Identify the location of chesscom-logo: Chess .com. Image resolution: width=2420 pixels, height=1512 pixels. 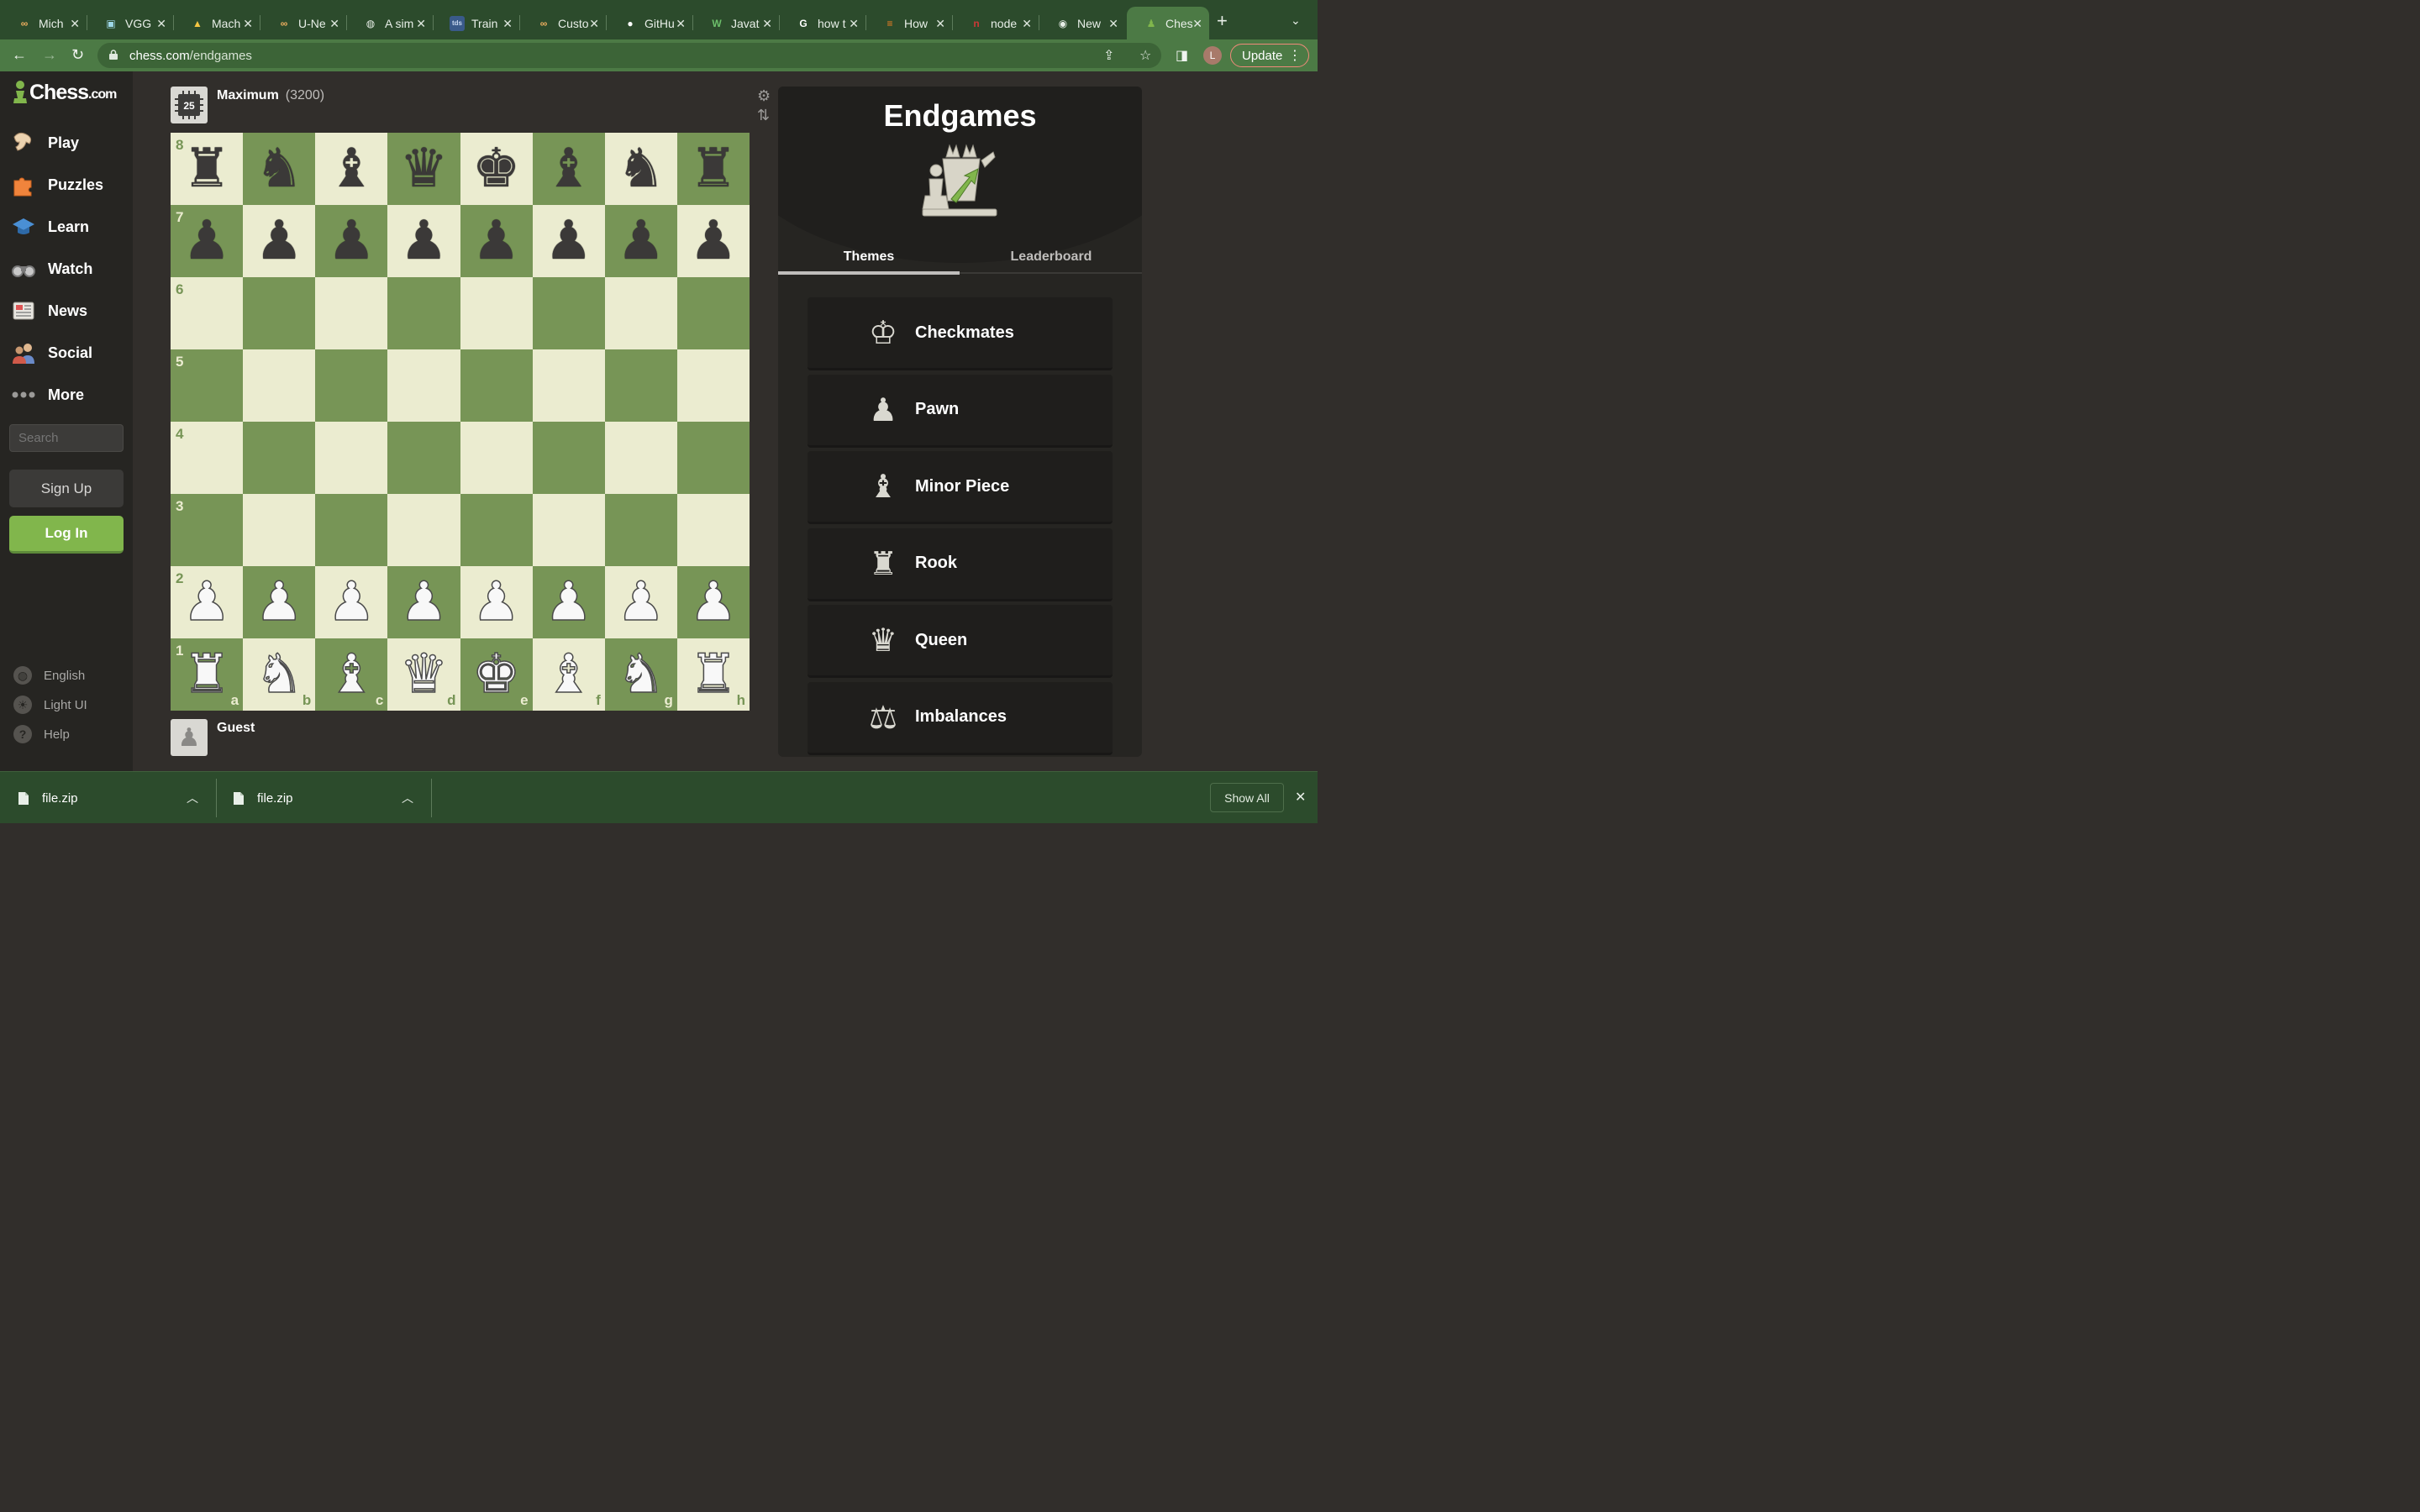
(64, 92).